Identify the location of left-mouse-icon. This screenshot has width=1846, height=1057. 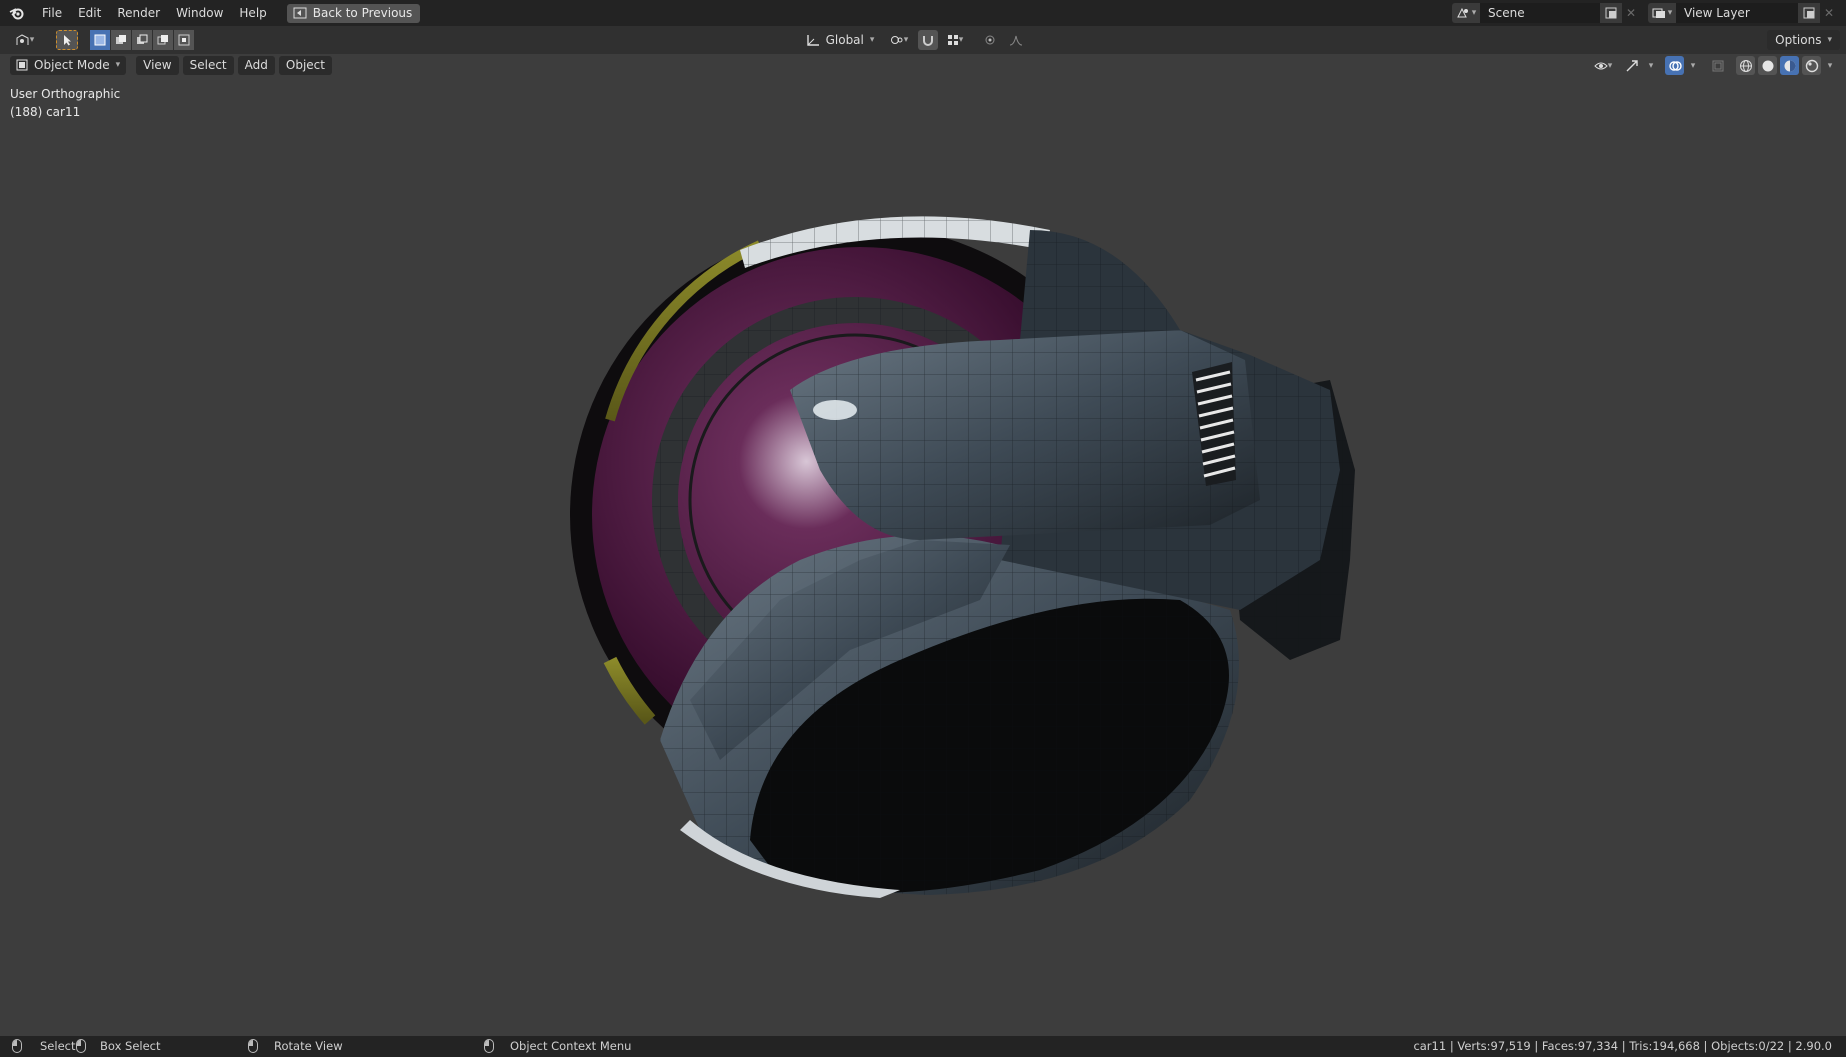
(17, 1046).